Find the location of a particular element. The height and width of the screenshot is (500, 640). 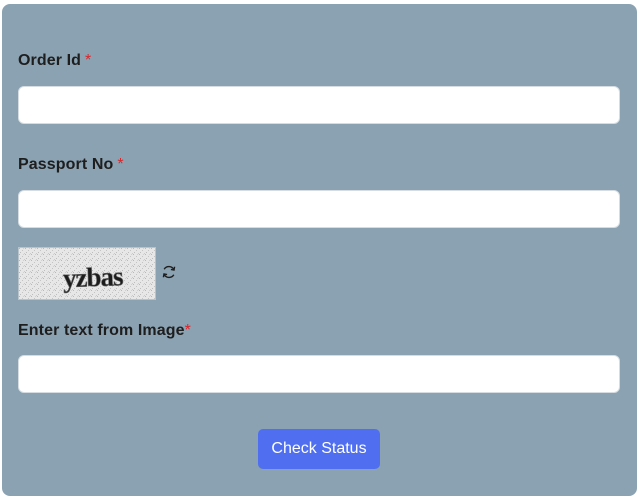

refresh-icon is located at coordinates (169, 272).